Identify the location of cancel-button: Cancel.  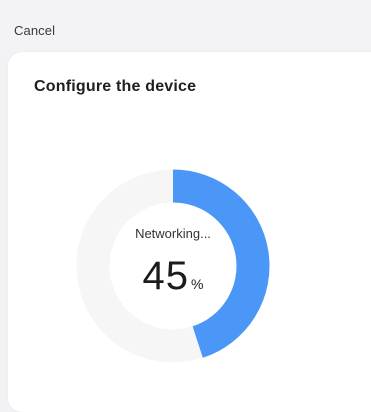
(34, 30).